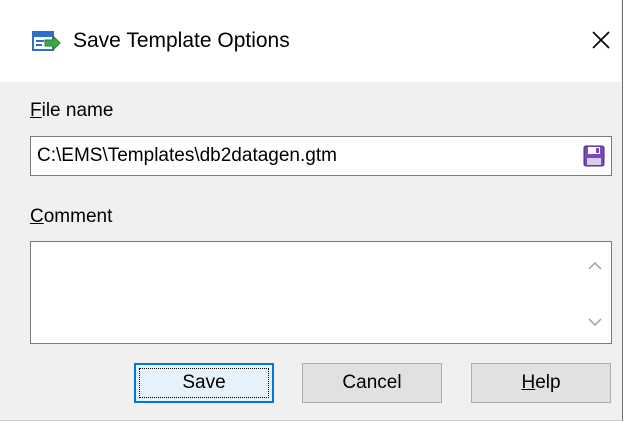 Image resolution: width=624 pixels, height=422 pixels. I want to click on help-button: Help, so click(541, 383).